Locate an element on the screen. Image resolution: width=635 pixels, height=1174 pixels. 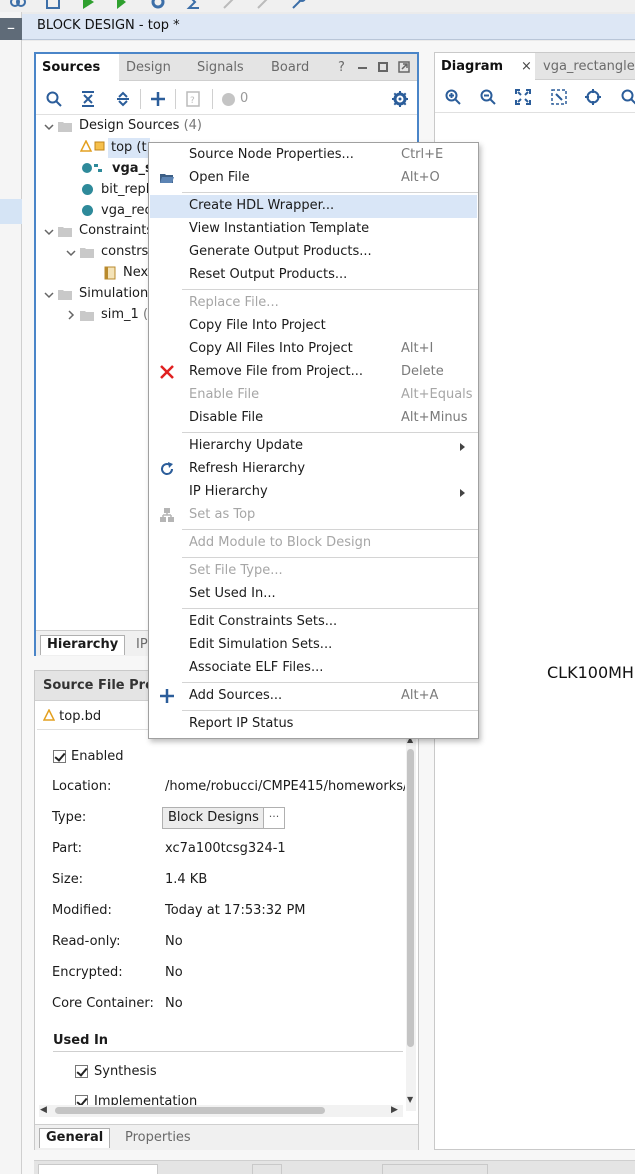
modified-label: Modified: is located at coordinates (82, 910).